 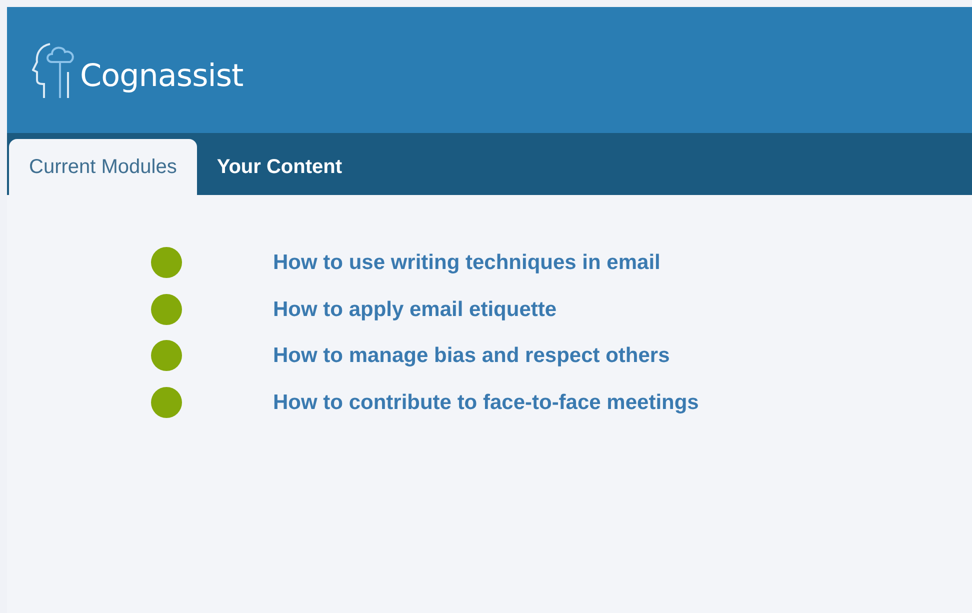 I want to click on module-link: How to contribute to face-to-face meetings, so click(x=486, y=402).